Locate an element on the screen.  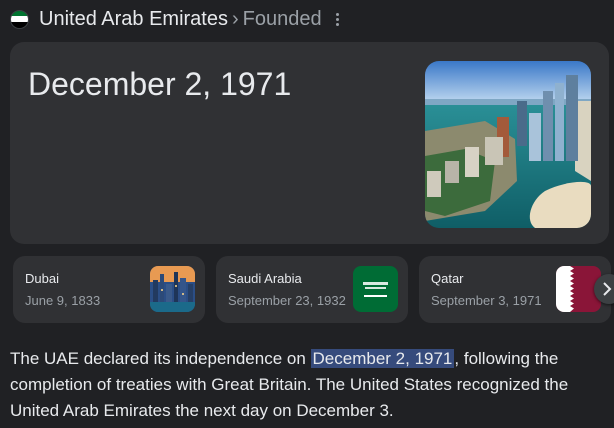
uae-flag-icon is located at coordinates (19, 19).